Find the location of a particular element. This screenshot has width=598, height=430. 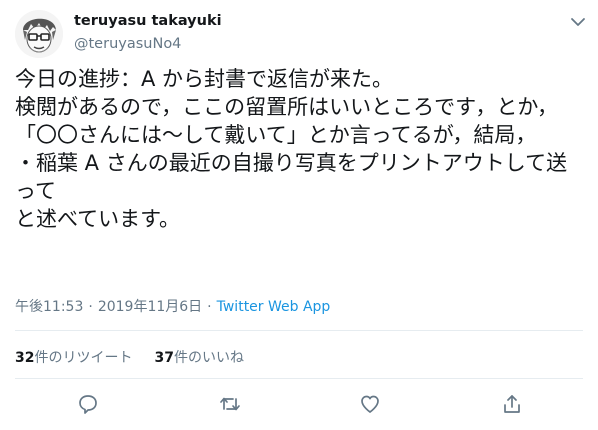

action-bar is located at coordinates (299, 407).